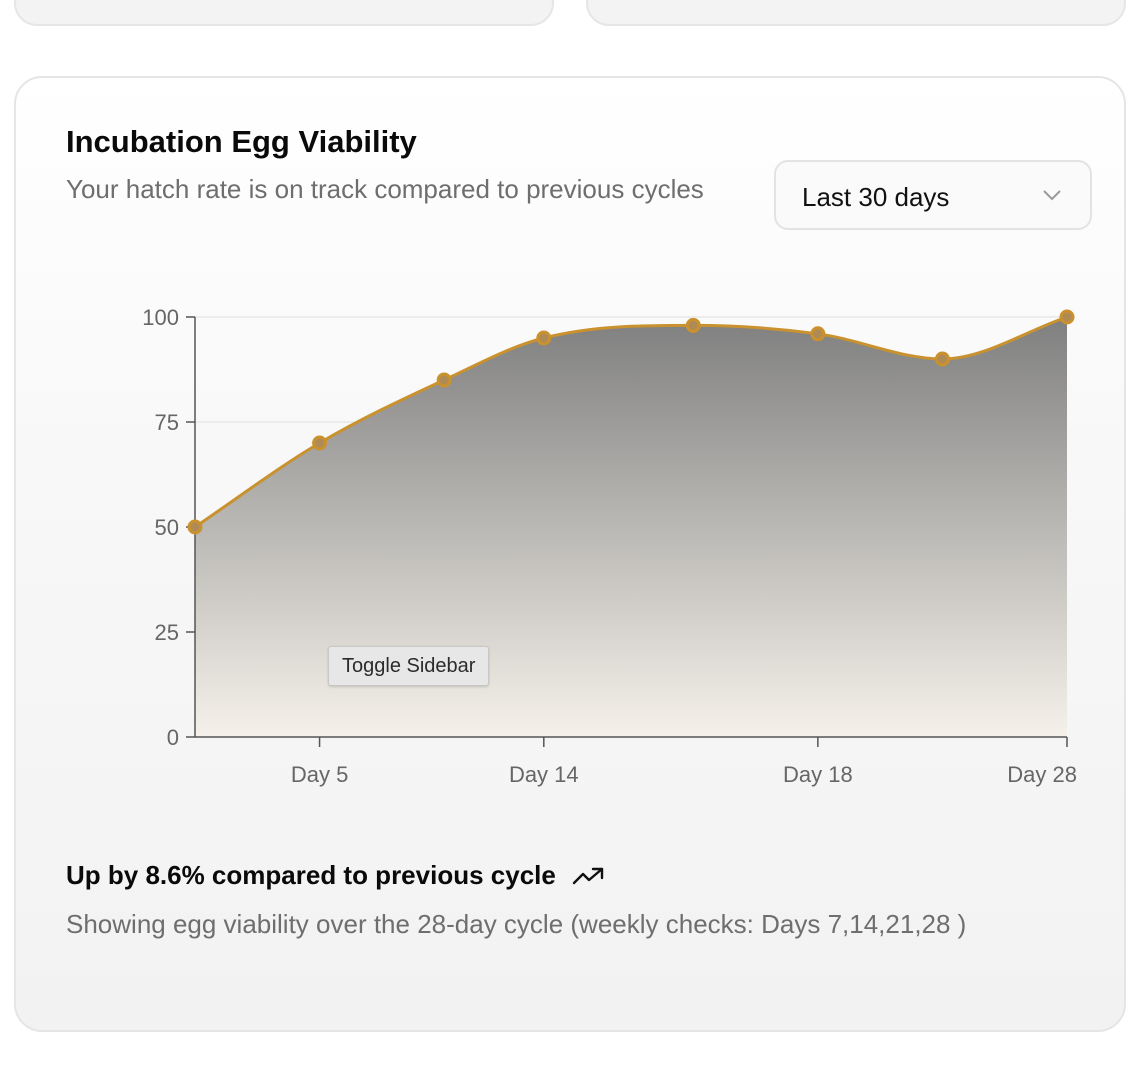 This screenshot has height=1074, width=1144. What do you see at coordinates (311, 875) in the screenshot?
I see `trend-summary-text: Up by 8.6% compared to previous cycle` at bounding box center [311, 875].